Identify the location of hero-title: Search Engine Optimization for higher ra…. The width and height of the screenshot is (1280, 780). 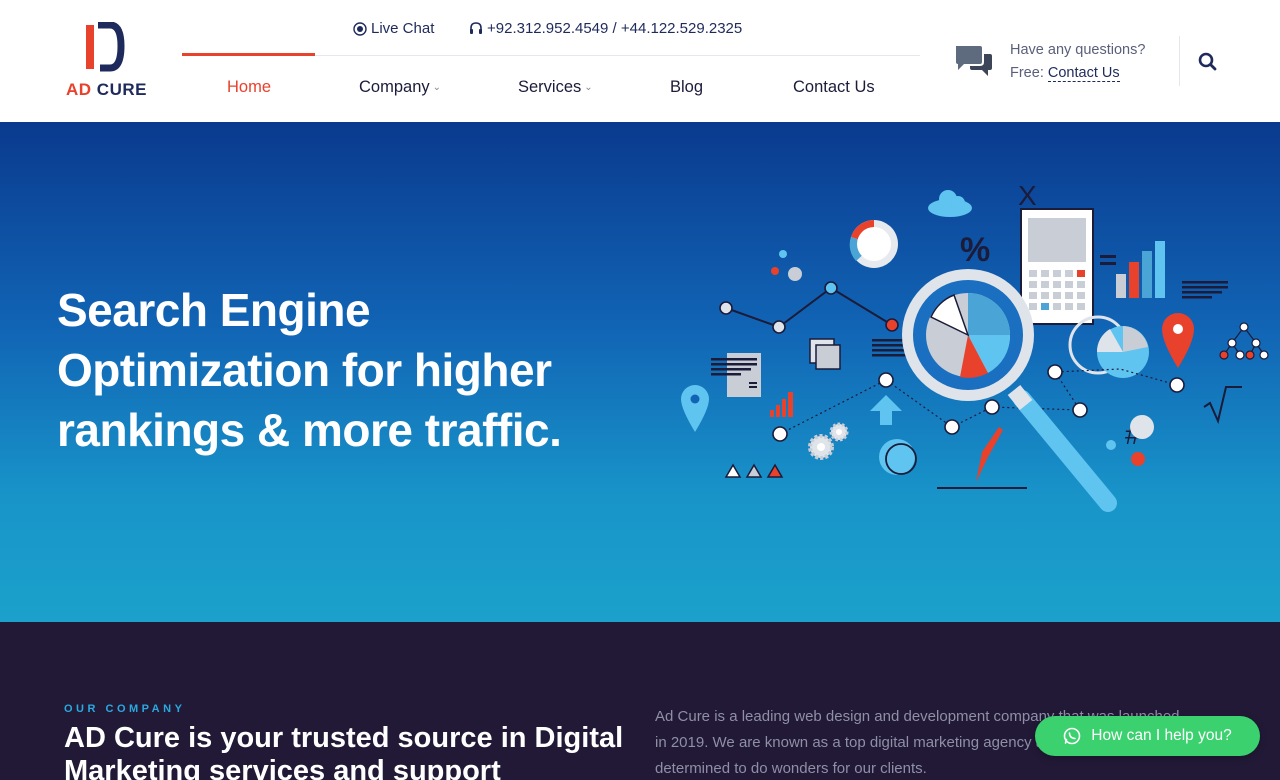
(309, 370).